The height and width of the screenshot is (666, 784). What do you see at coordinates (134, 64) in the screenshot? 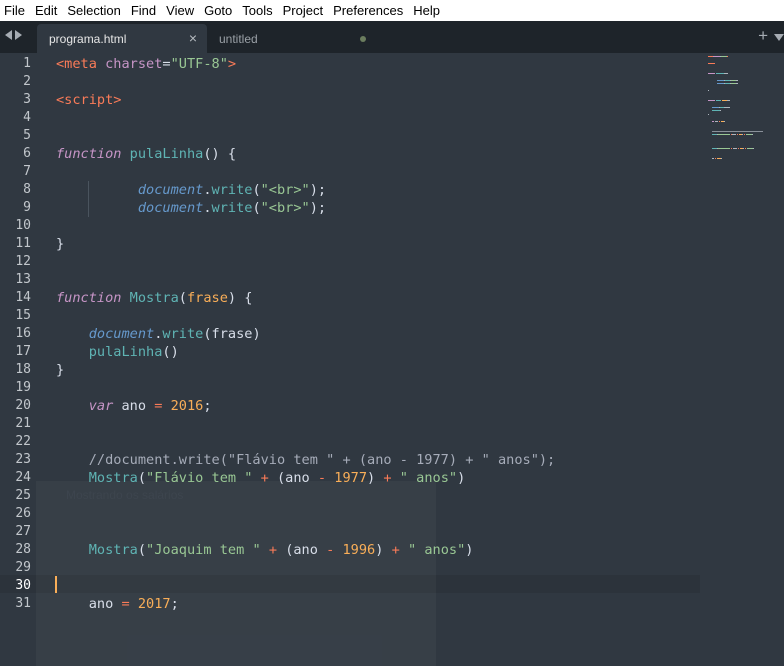
I see `code-token: charset` at bounding box center [134, 64].